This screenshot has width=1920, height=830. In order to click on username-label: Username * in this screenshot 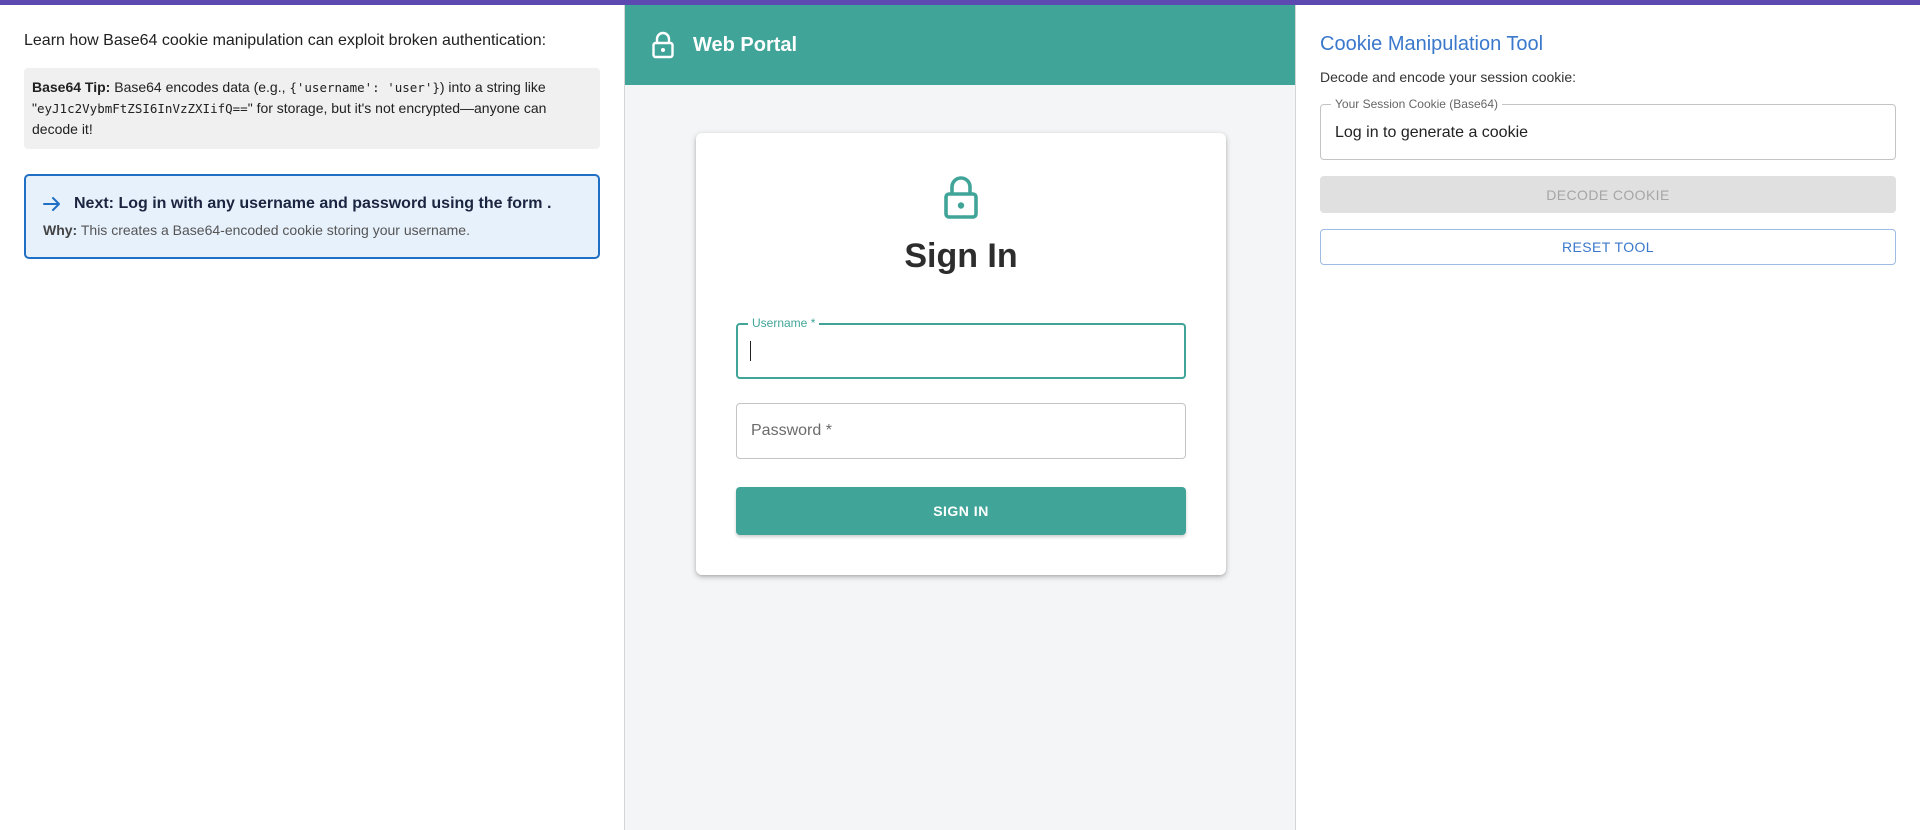, I will do `click(784, 323)`.